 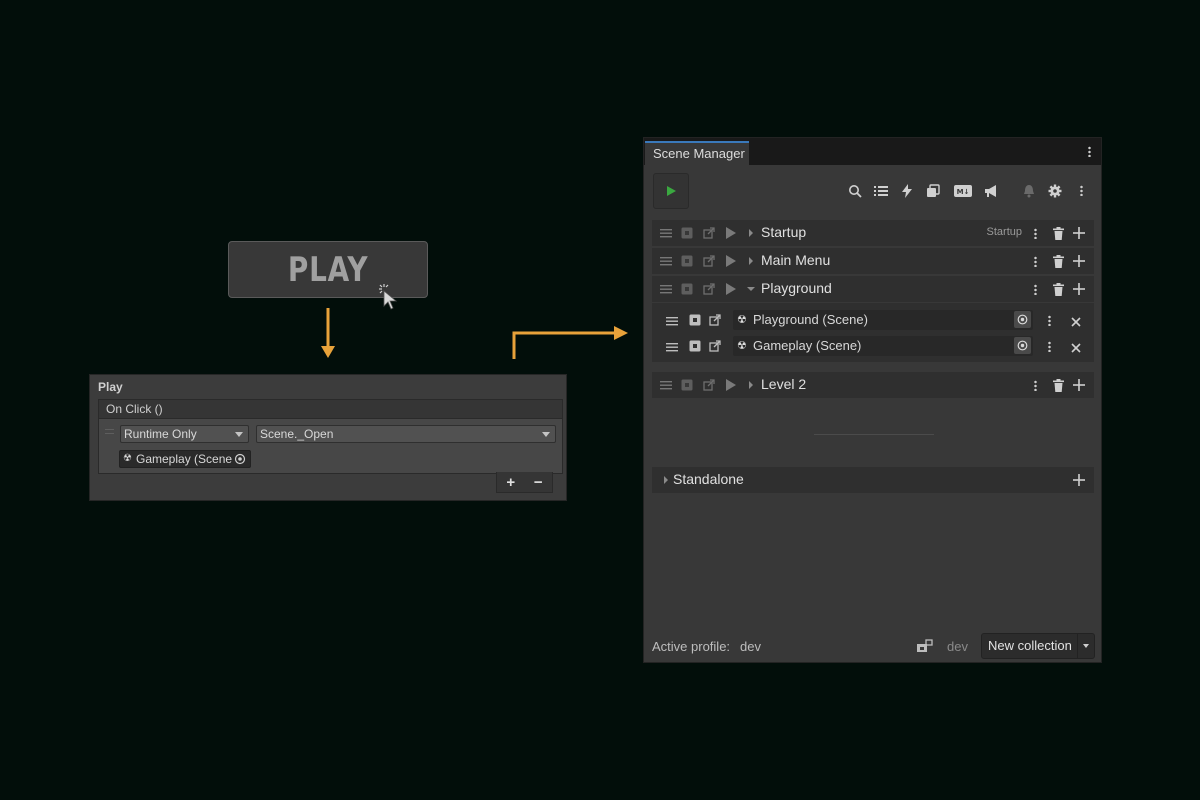 What do you see at coordinates (784, 232) in the screenshot?
I see `collection-name: Startup` at bounding box center [784, 232].